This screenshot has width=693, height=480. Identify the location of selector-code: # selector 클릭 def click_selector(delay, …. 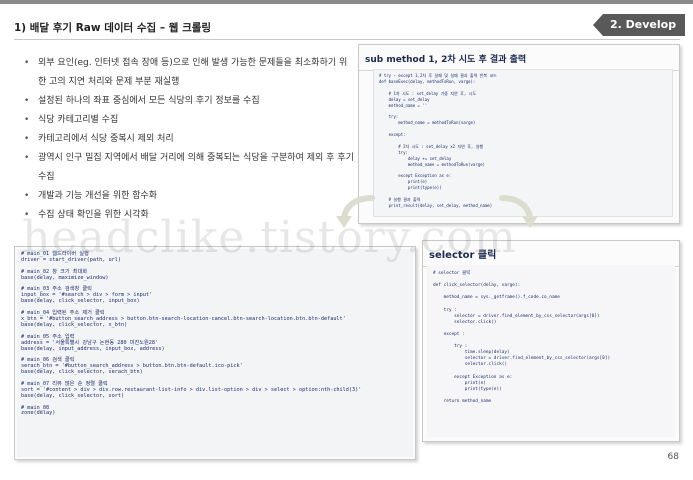
(522, 337).